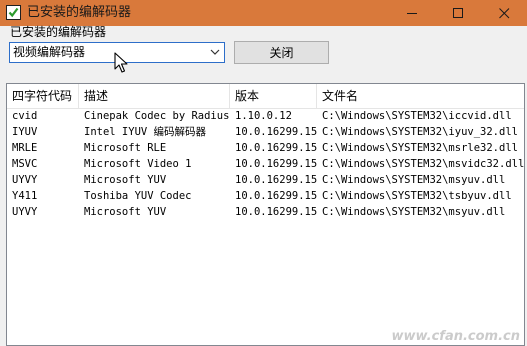  I want to click on title-bar: 已安装的编解码器, so click(263, 13).